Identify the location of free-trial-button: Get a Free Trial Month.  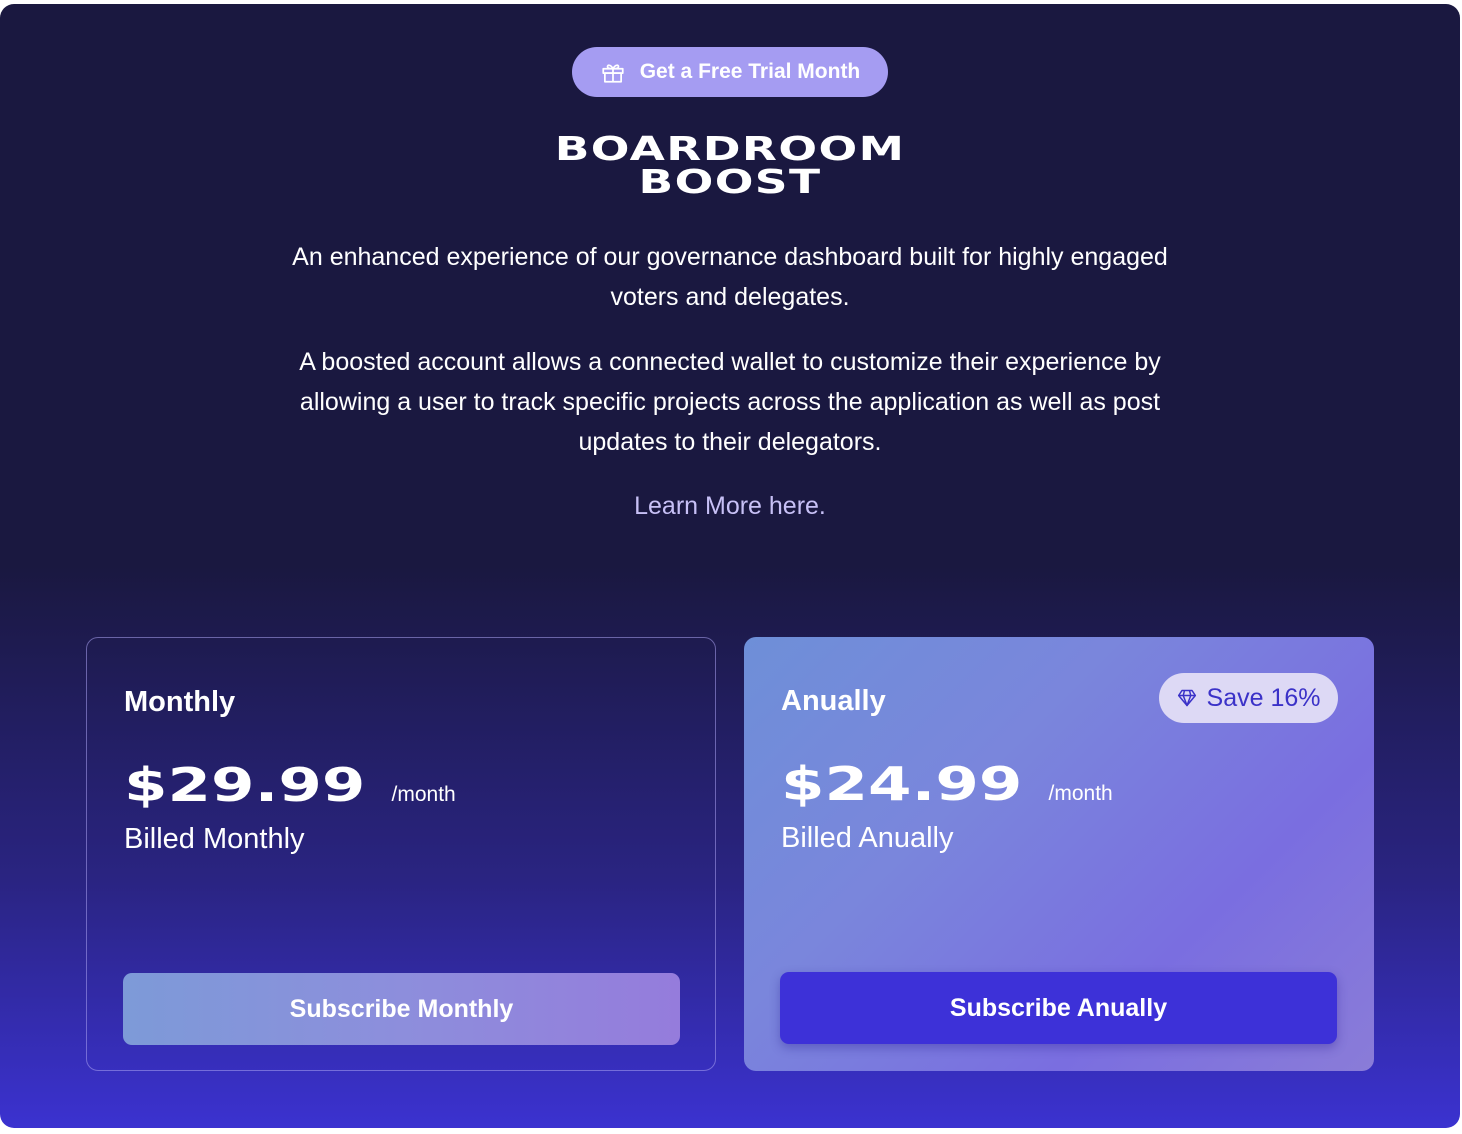
(730, 72).